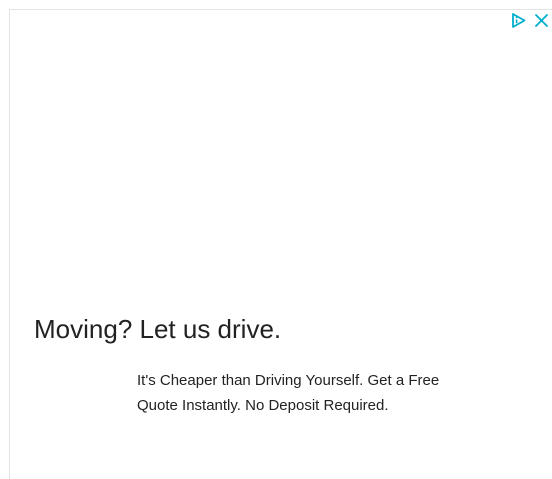 The height and width of the screenshot is (479, 552). I want to click on adchoices-icon, so click(518, 20).